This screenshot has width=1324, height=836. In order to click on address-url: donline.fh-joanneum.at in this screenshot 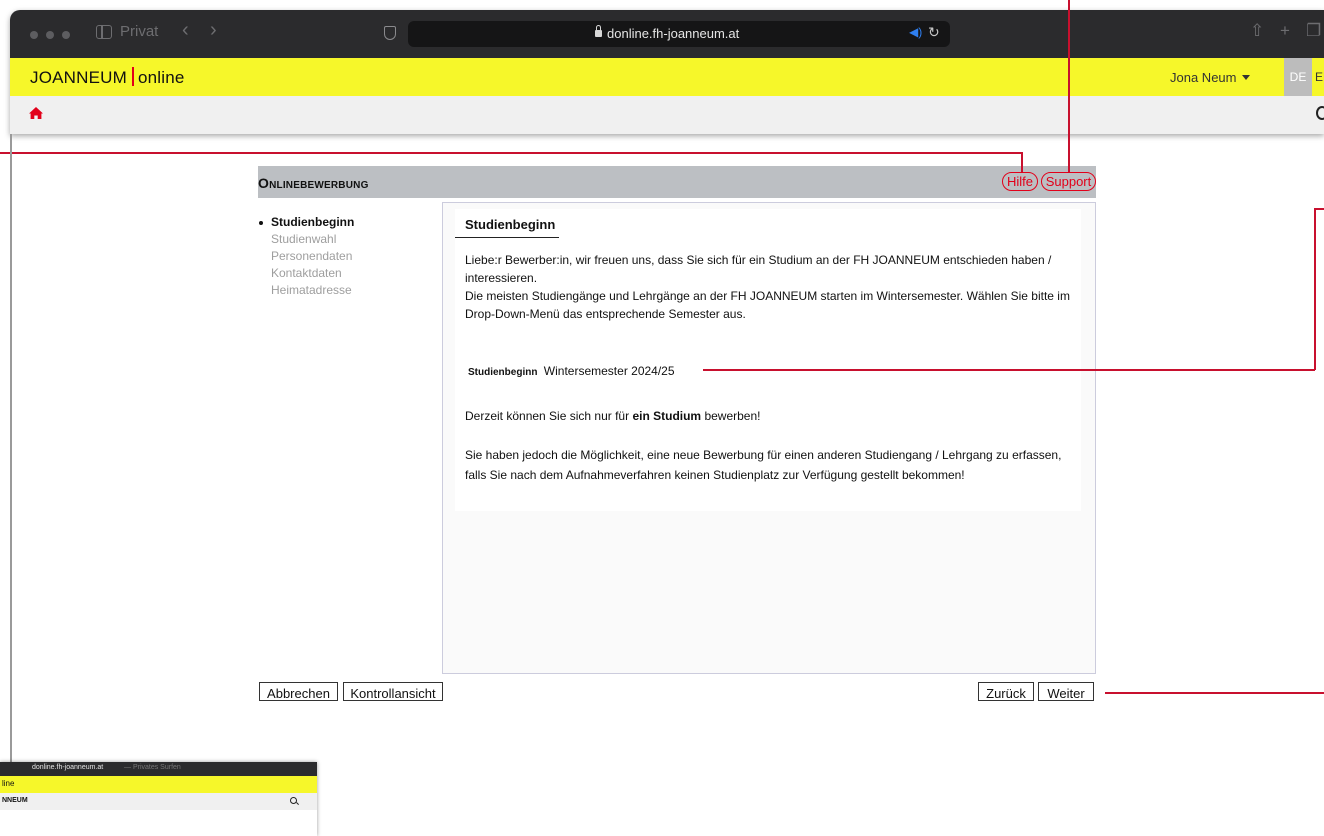, I will do `click(673, 33)`.